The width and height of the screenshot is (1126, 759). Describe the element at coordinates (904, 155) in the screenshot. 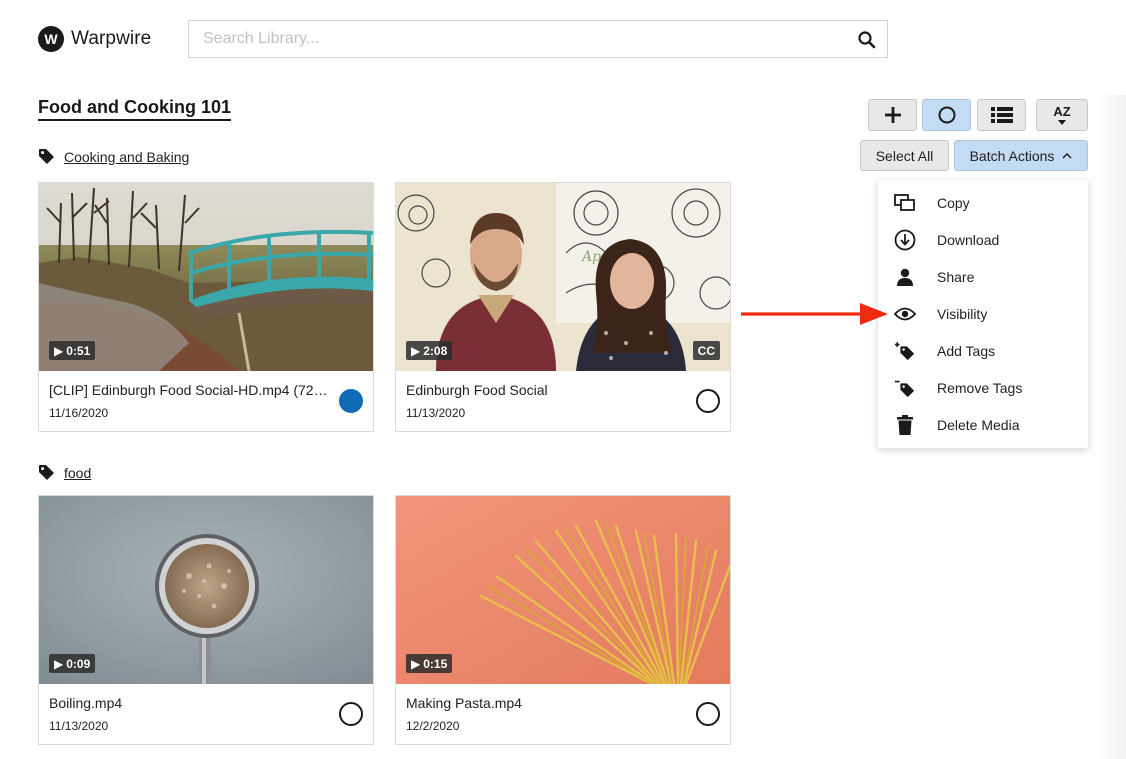

I see `select-all-button: Select All` at that location.